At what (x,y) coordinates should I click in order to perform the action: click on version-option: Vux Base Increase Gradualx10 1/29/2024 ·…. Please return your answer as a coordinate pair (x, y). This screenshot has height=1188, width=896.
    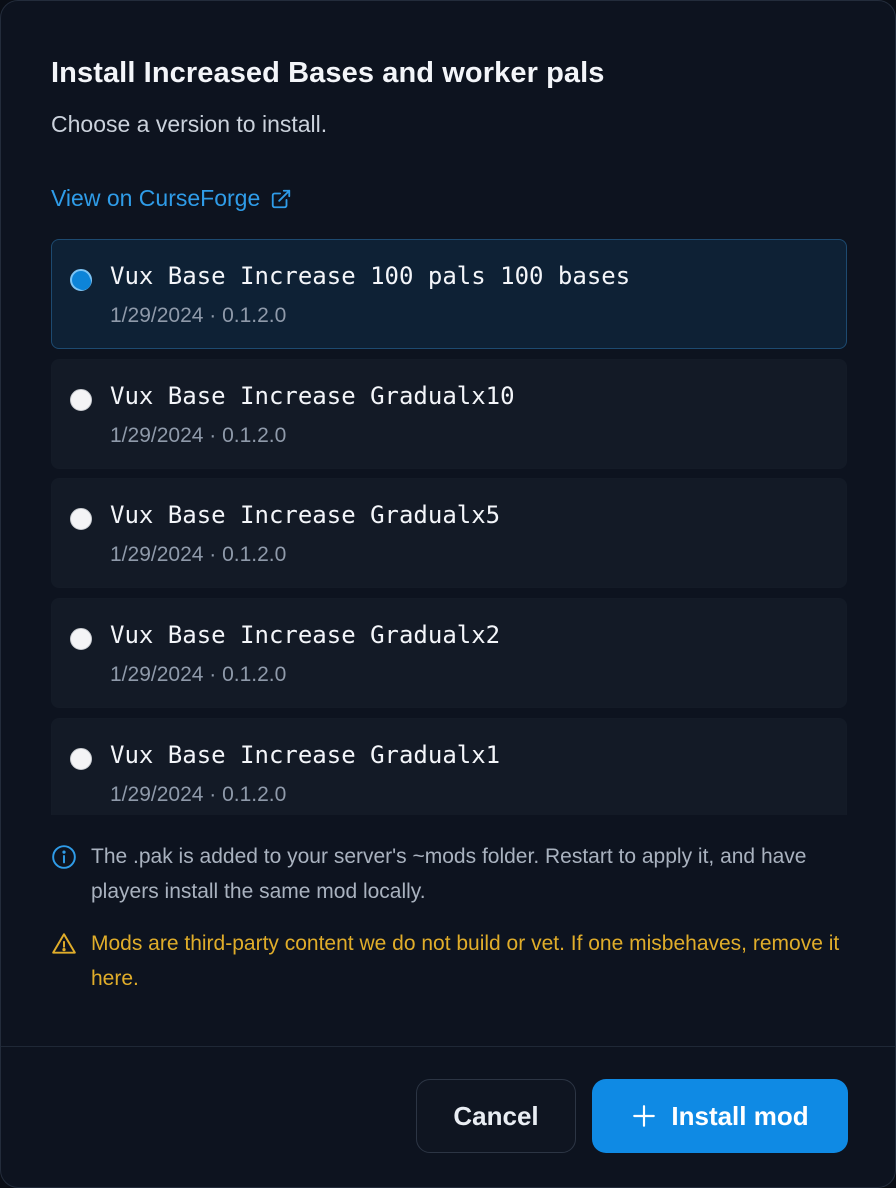
    Looking at the image, I should click on (449, 414).